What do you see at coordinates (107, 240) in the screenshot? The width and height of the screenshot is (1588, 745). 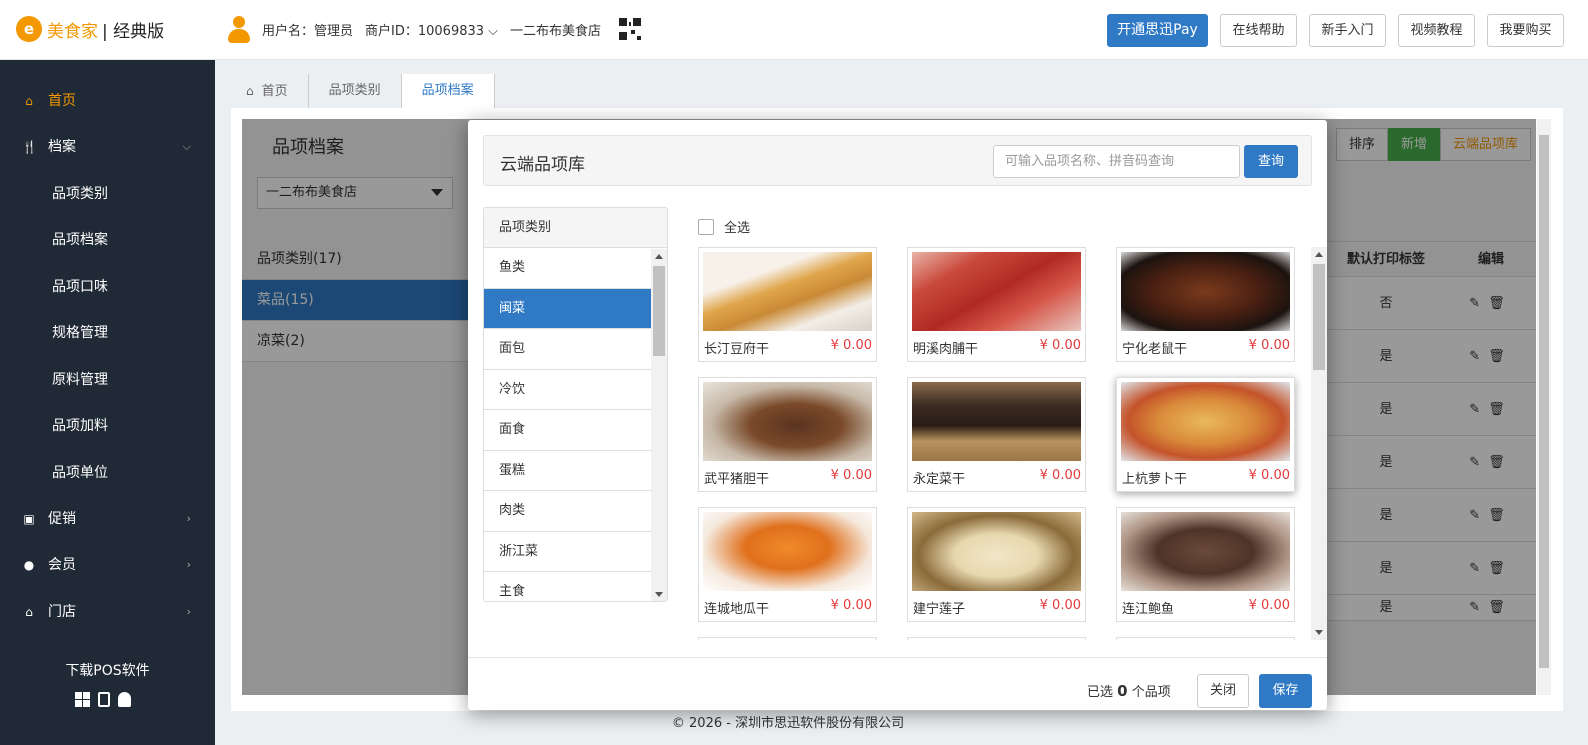 I see `sidebar-item-item-archive: 品项档案` at bounding box center [107, 240].